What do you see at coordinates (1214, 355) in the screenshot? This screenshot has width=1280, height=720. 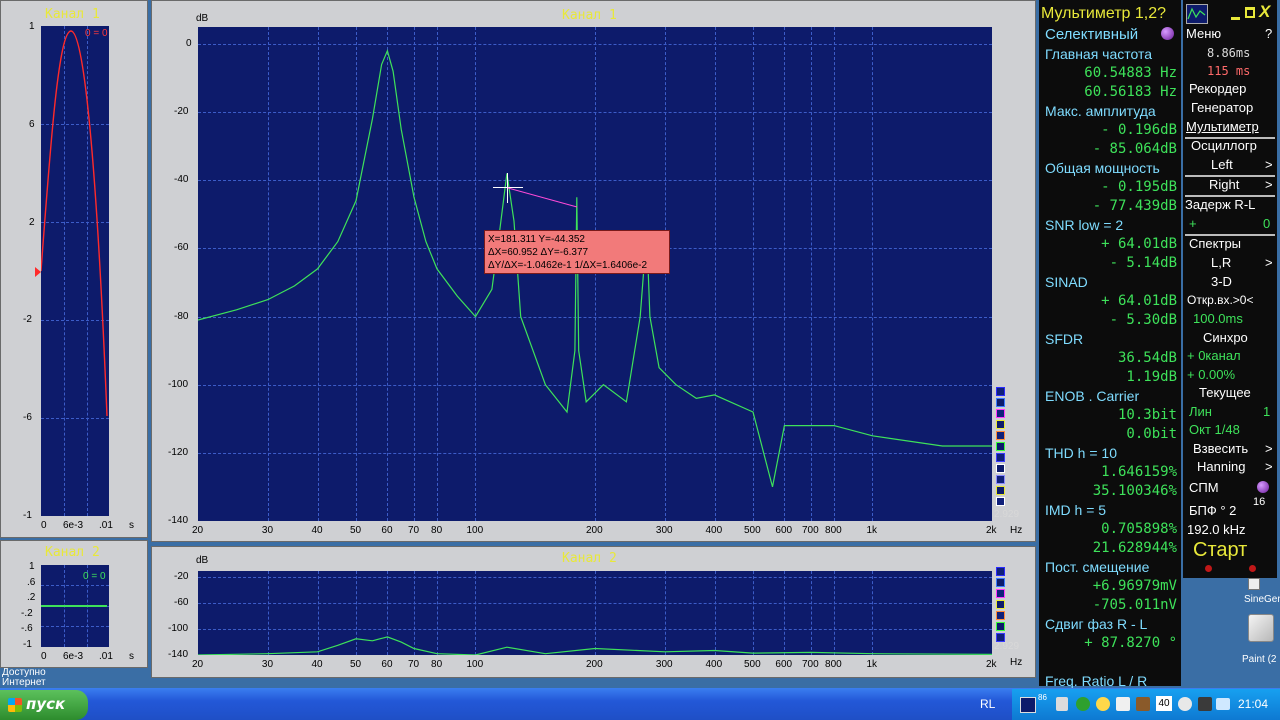 I see `sync-channel: + 0канал` at bounding box center [1214, 355].